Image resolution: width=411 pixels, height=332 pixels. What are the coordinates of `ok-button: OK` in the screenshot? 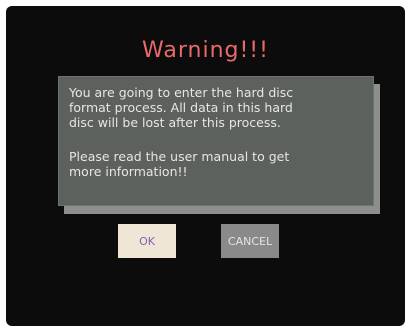 It's located at (147, 241).